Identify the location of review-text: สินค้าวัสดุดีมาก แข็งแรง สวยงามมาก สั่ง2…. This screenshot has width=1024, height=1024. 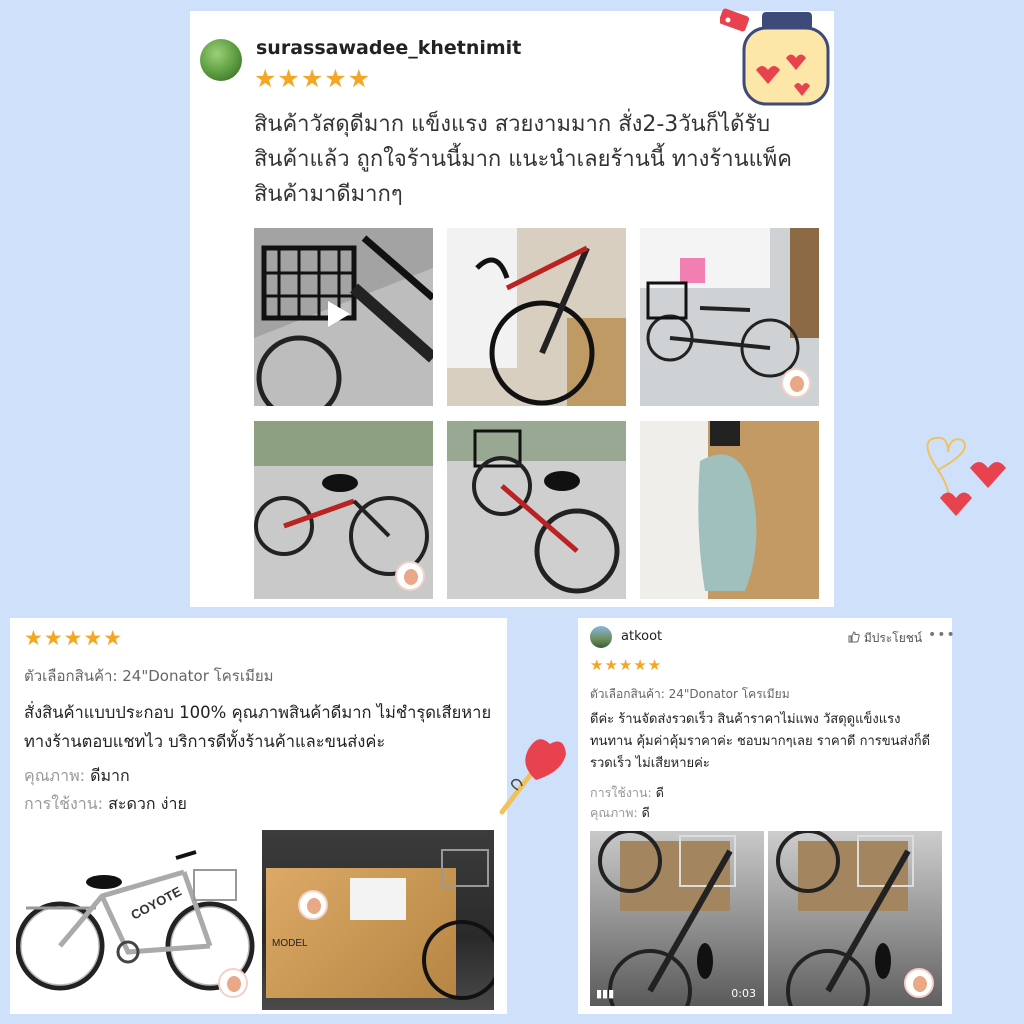
(523, 159).